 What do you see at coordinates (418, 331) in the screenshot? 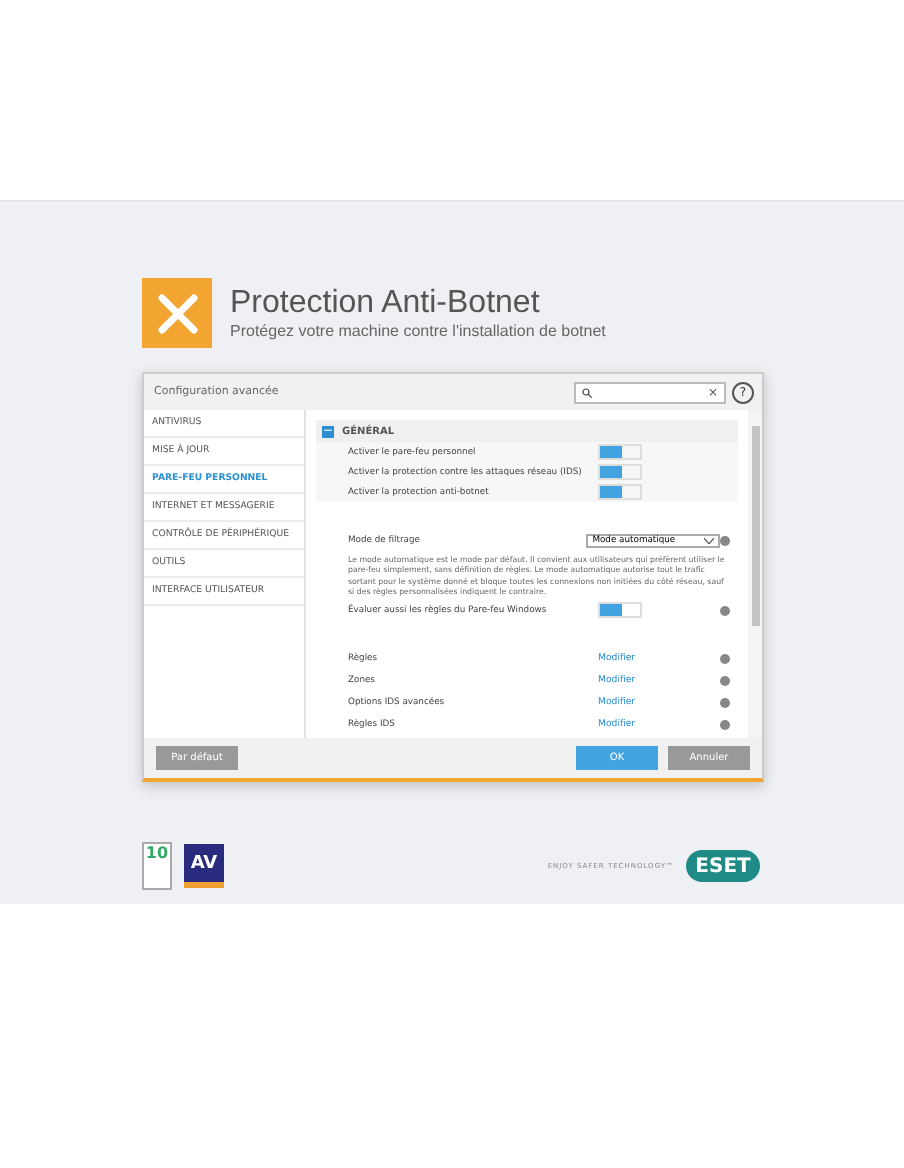
I see `page-subtitle: Protégez votre machine contre l'installation de botnet` at bounding box center [418, 331].